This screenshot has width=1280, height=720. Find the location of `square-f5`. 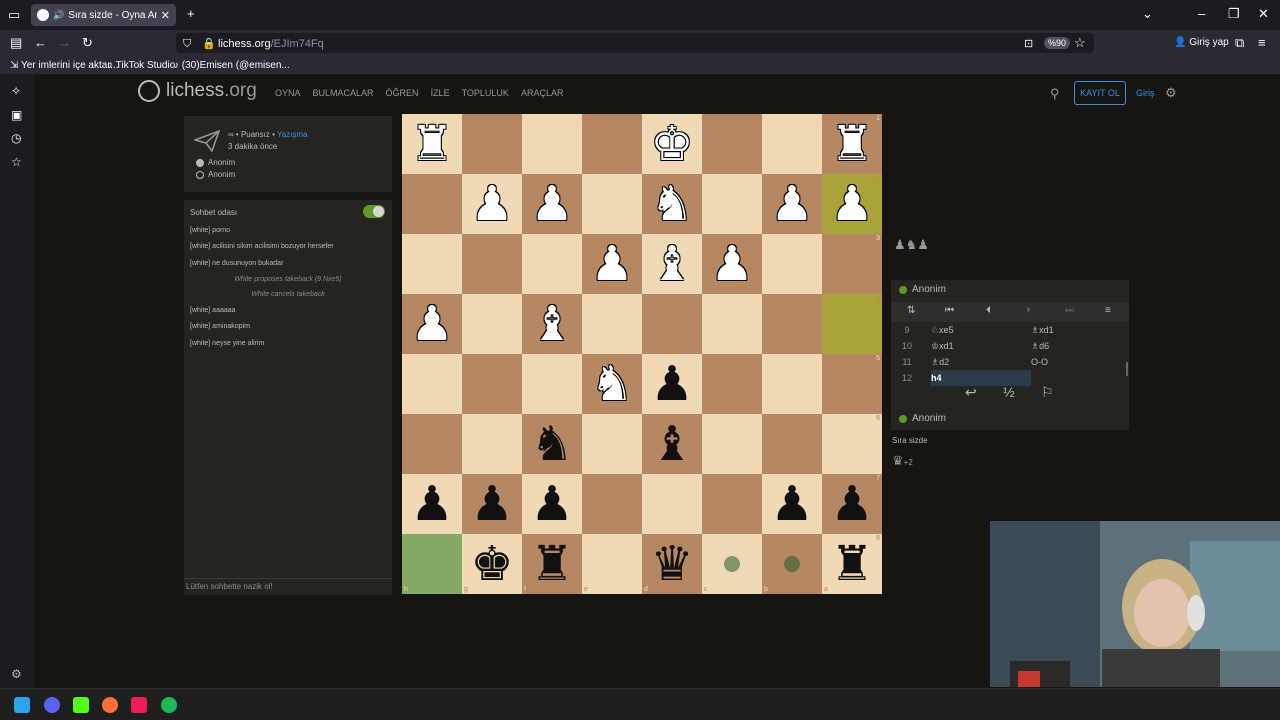

square-f5 is located at coordinates (552, 384).